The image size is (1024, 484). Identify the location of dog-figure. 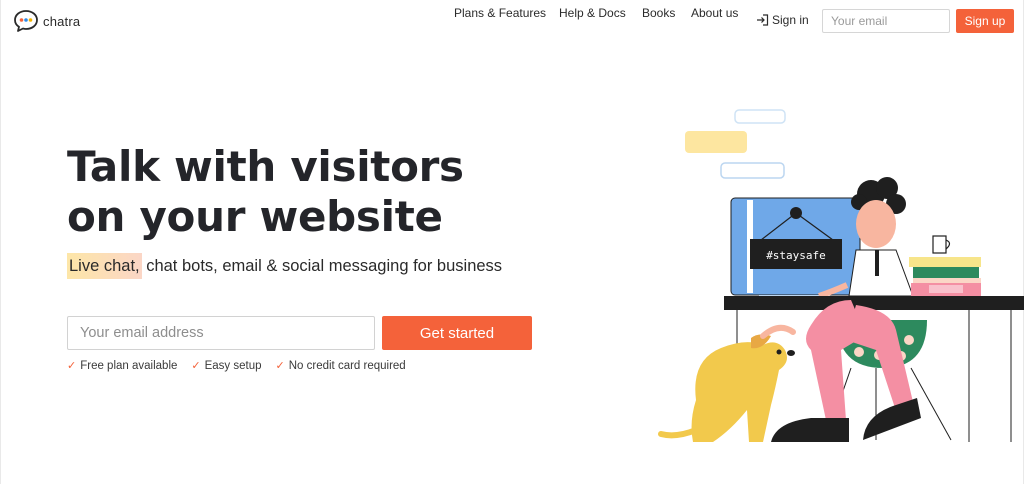
(727, 383).